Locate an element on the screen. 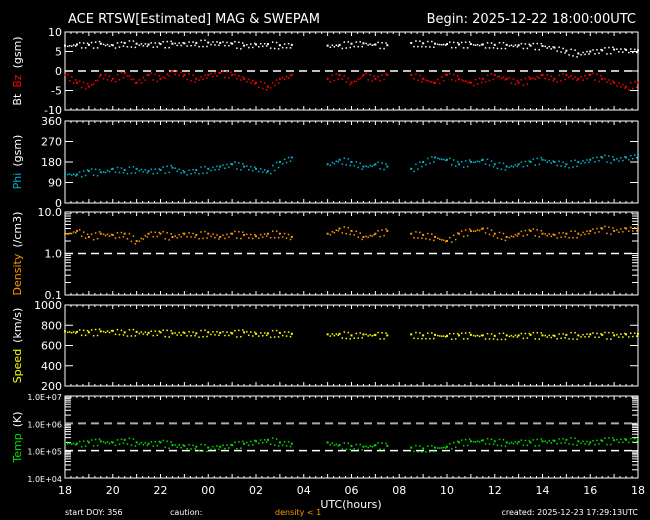  y-axis-label-part: Bz is located at coordinates (17, 81).